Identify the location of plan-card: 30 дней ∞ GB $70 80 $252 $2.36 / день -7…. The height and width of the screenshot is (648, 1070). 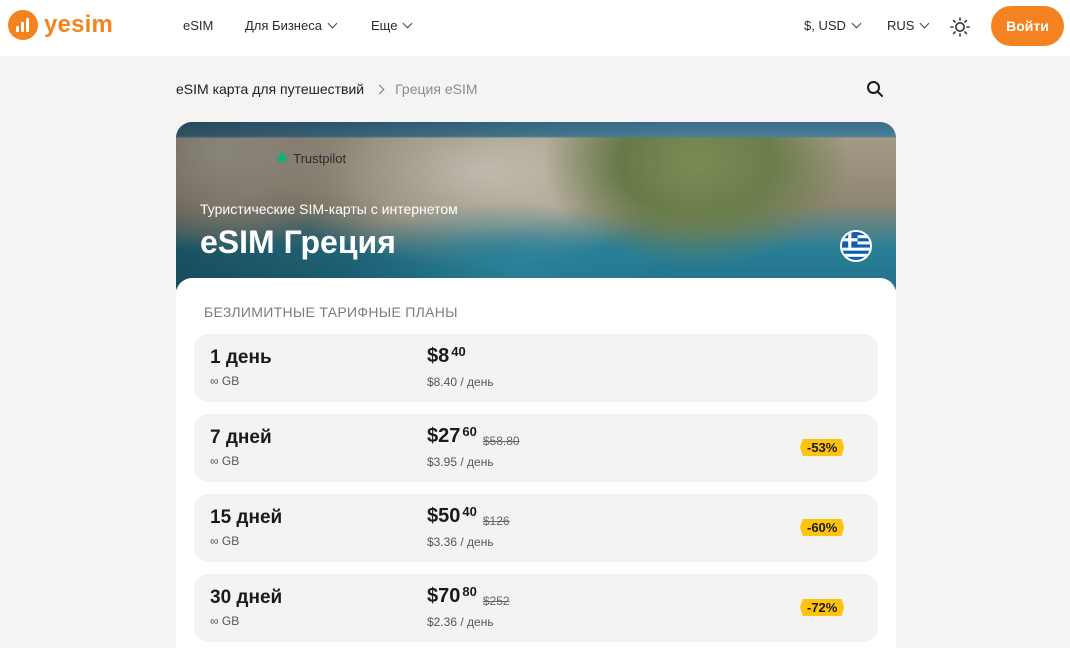
(536, 608).